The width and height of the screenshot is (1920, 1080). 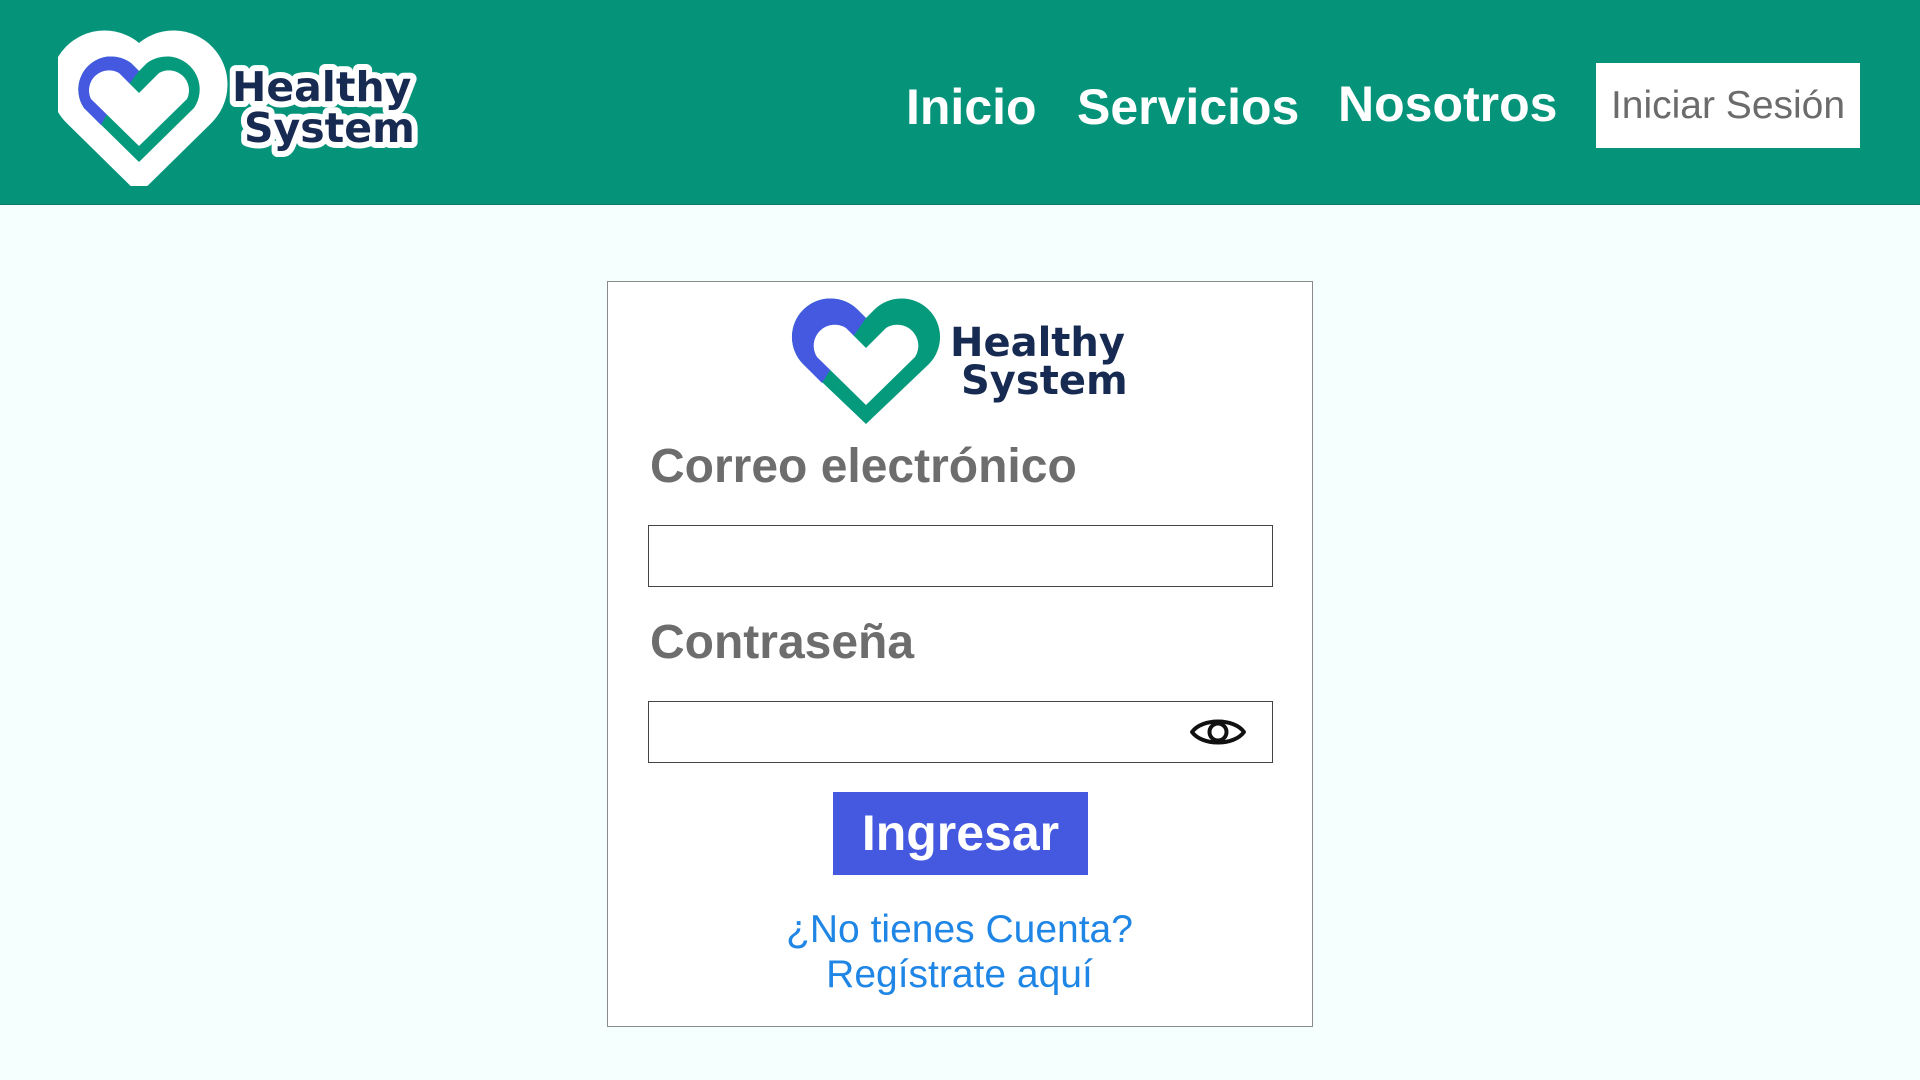 I want to click on card-wordmark: Healthy System, so click(x=1039, y=362).